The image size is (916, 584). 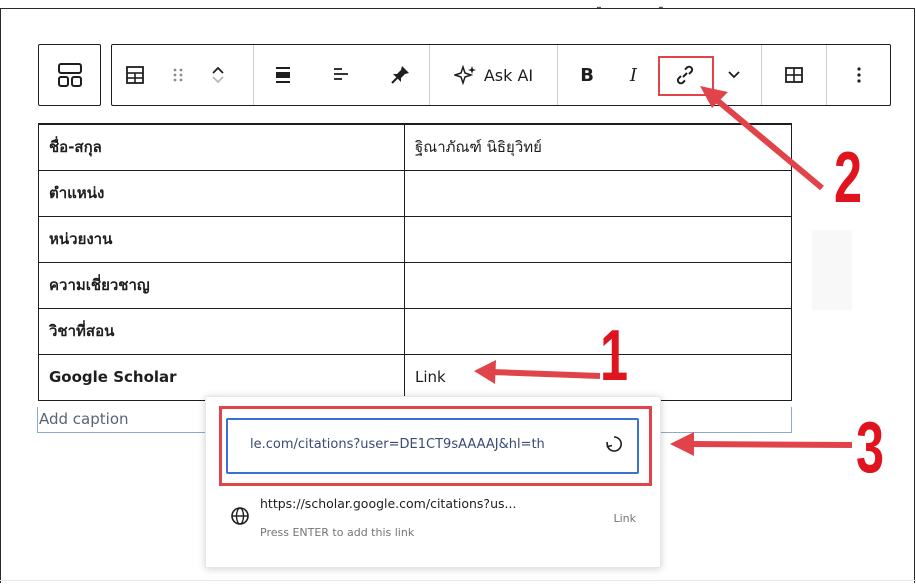 I want to click on block-type-button, so click(x=69, y=75).